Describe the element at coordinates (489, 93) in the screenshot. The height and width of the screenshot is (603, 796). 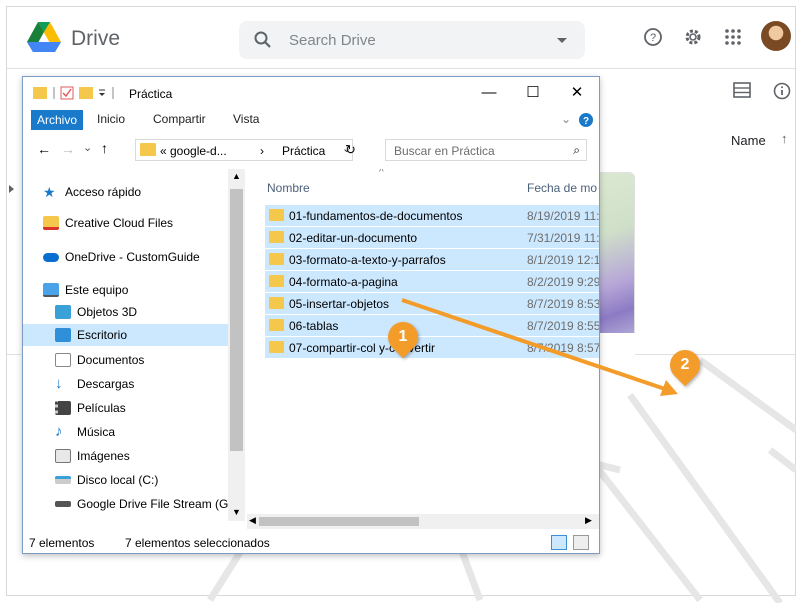
I see `minimize-button: —` at that location.